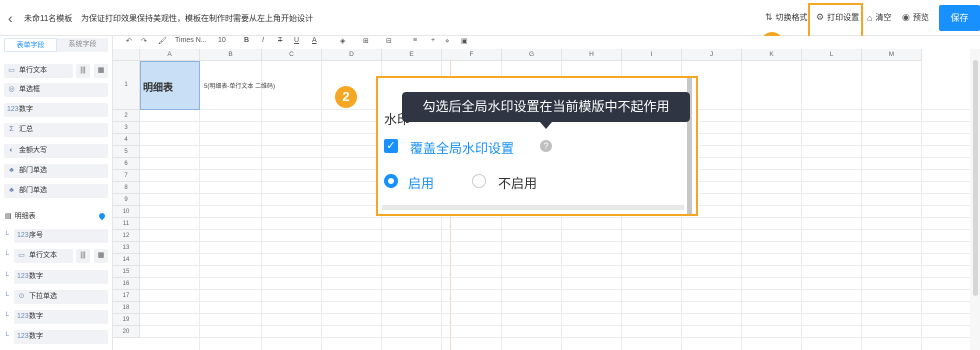 This screenshot has height=350, width=980. I want to click on radio-field-icon: ◎, so click(11, 89).